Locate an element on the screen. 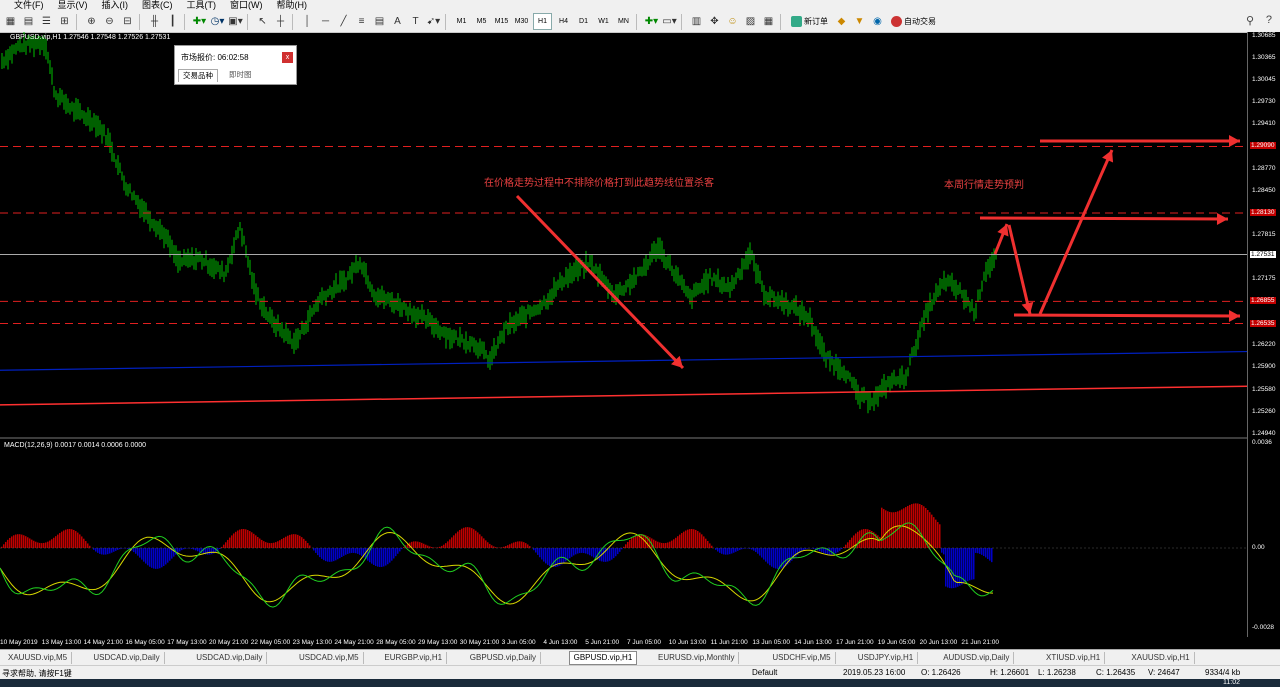  symbol-tab: GBPUSD.vip,H1 is located at coordinates (603, 658).